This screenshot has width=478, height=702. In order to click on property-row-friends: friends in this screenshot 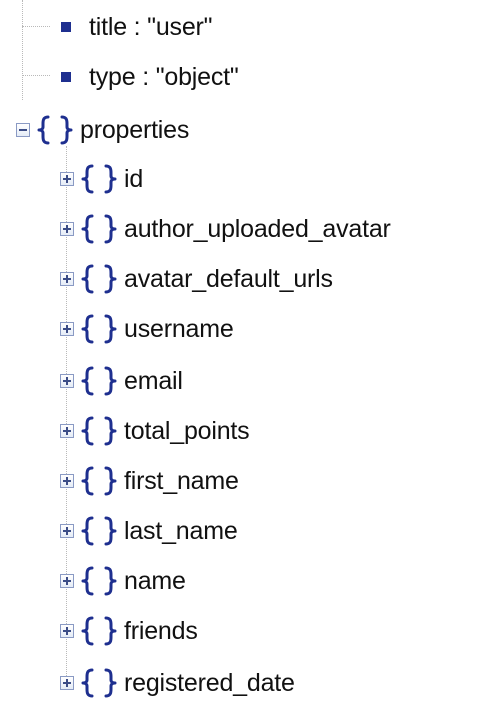, I will do `click(129, 631)`.